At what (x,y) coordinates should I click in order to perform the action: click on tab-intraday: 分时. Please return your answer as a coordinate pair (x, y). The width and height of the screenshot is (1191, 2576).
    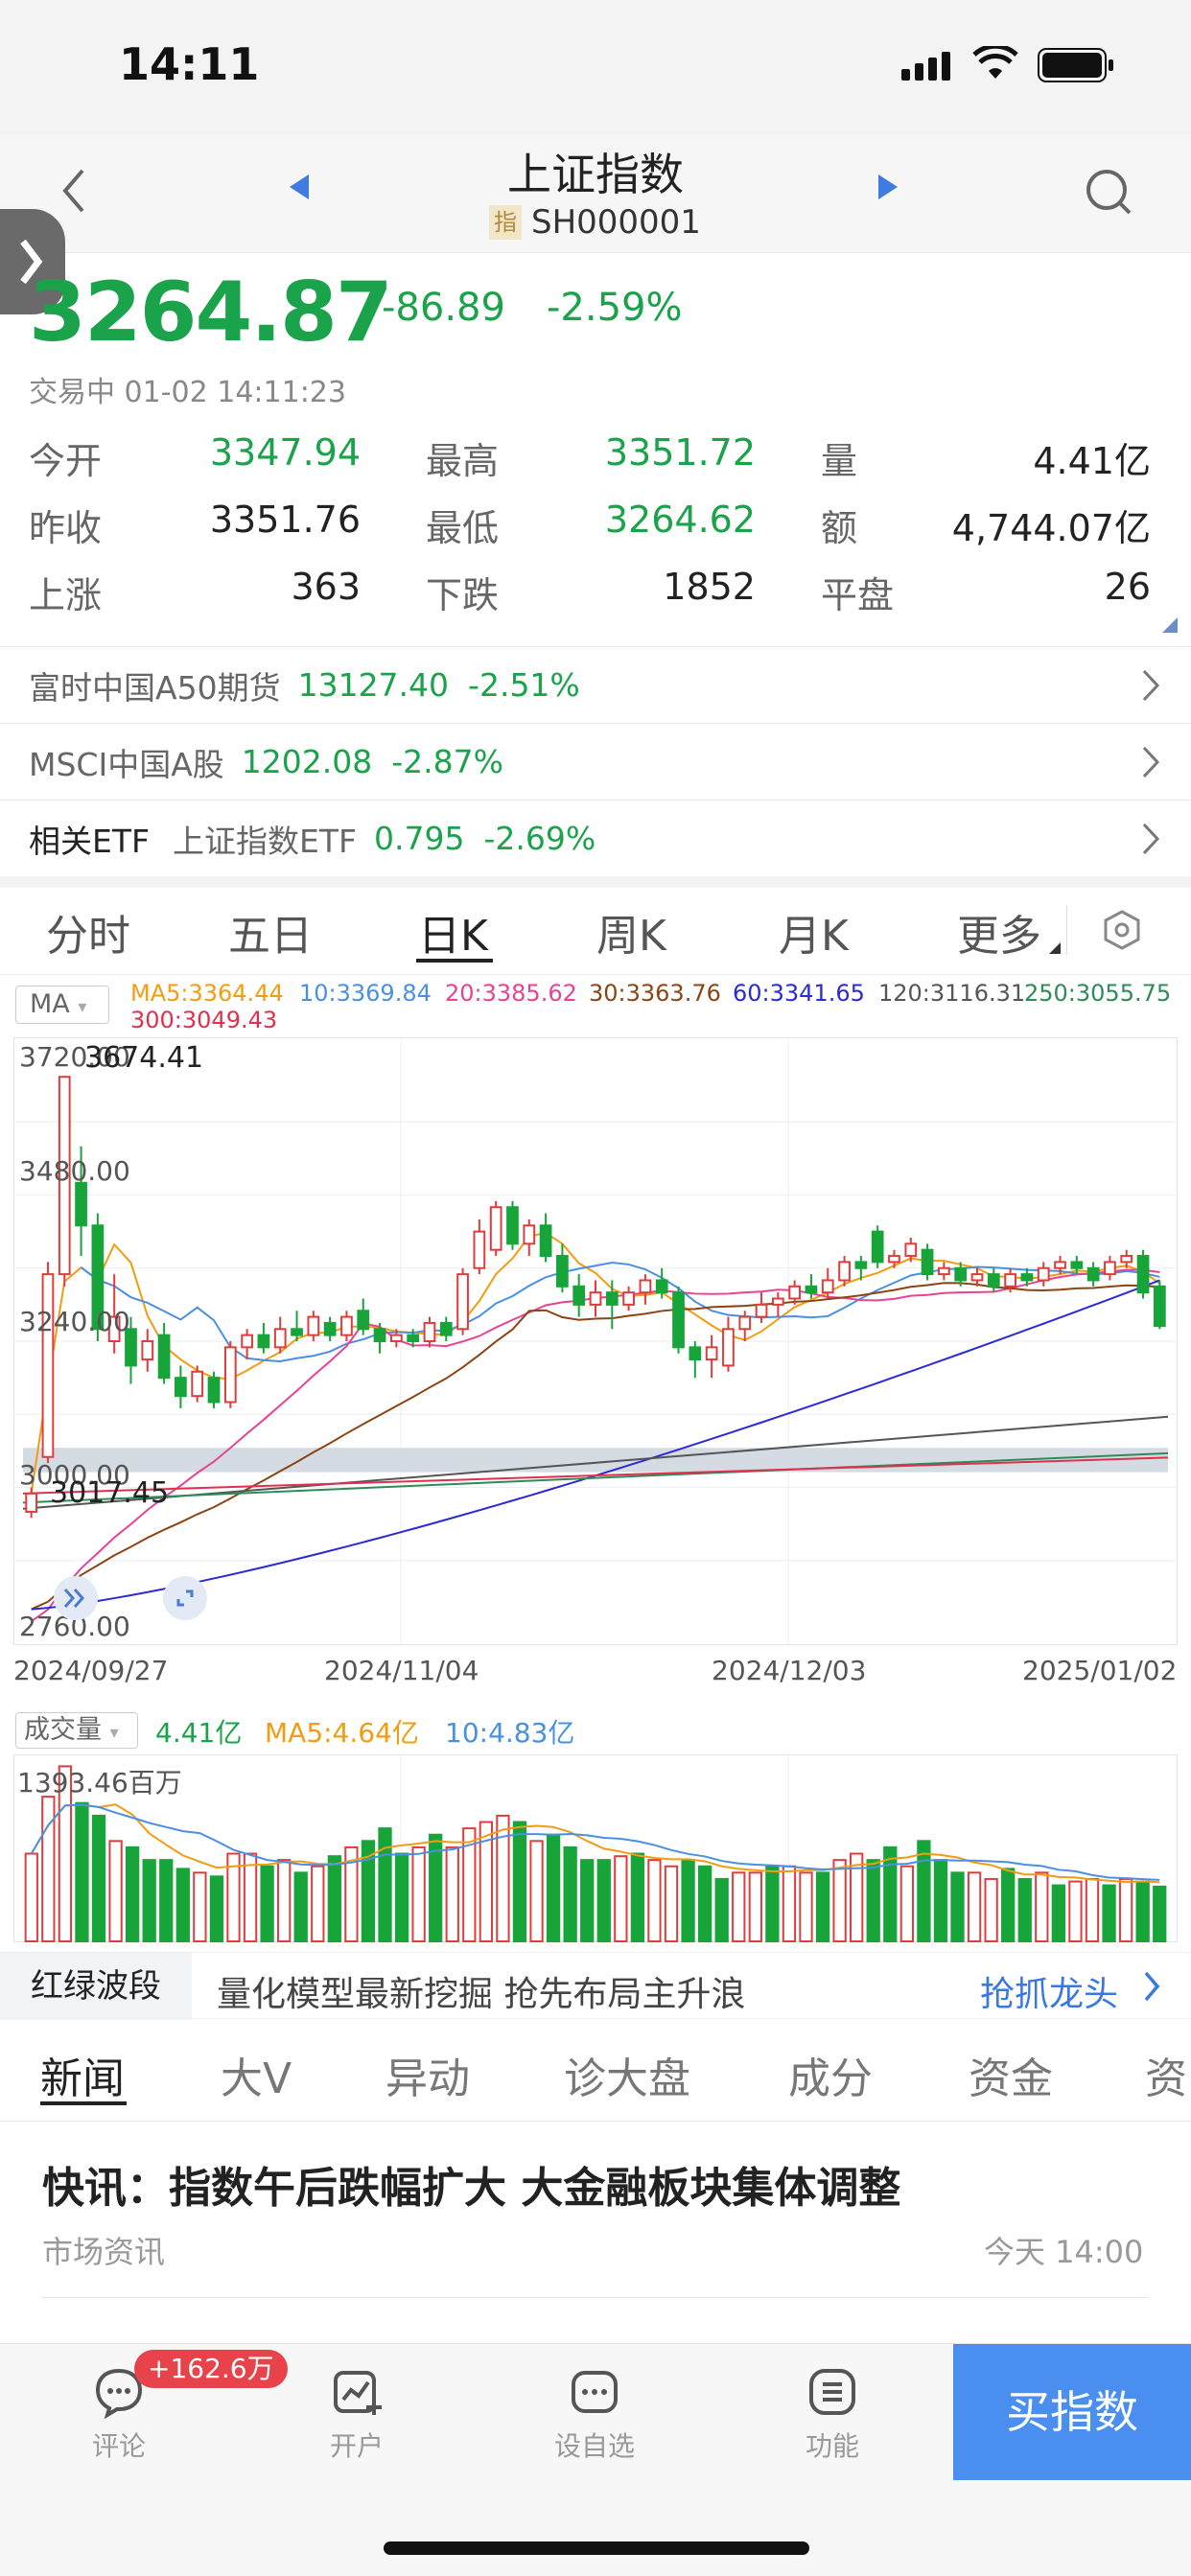
    Looking at the image, I should click on (88, 932).